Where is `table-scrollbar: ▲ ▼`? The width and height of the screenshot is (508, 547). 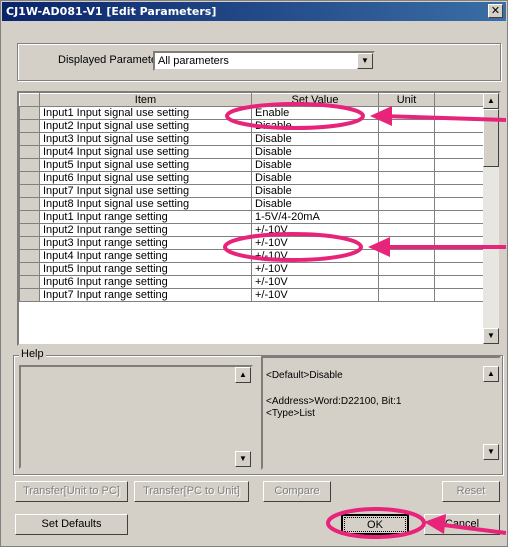 table-scrollbar: ▲ ▼ is located at coordinates (491, 218).